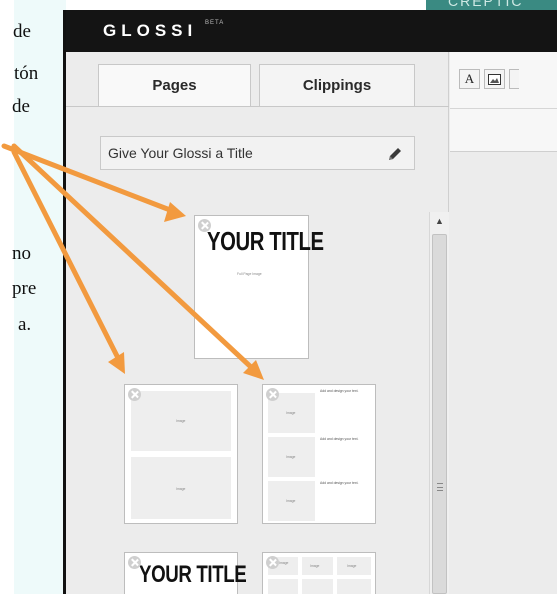  What do you see at coordinates (491, 5) in the screenshot?
I see `creptic-watermark: CREPTIC` at bounding box center [491, 5].